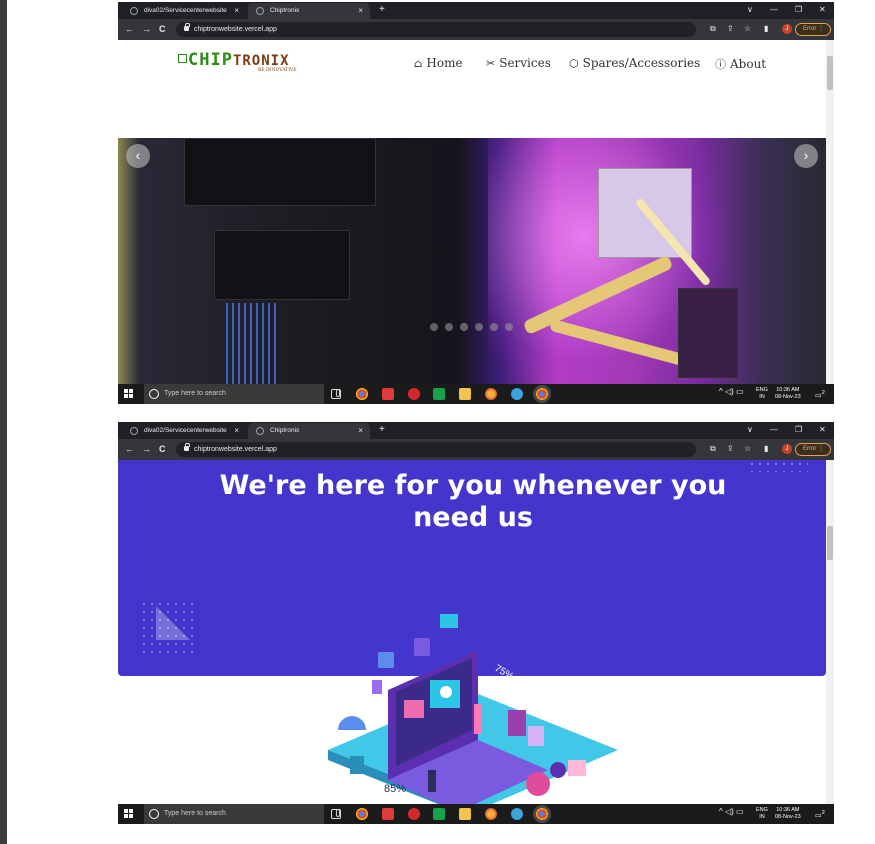 The image size is (875, 844). Describe the element at coordinates (235, 449) in the screenshot. I see `url-text: chiptronwebsite.vercel.app` at that location.